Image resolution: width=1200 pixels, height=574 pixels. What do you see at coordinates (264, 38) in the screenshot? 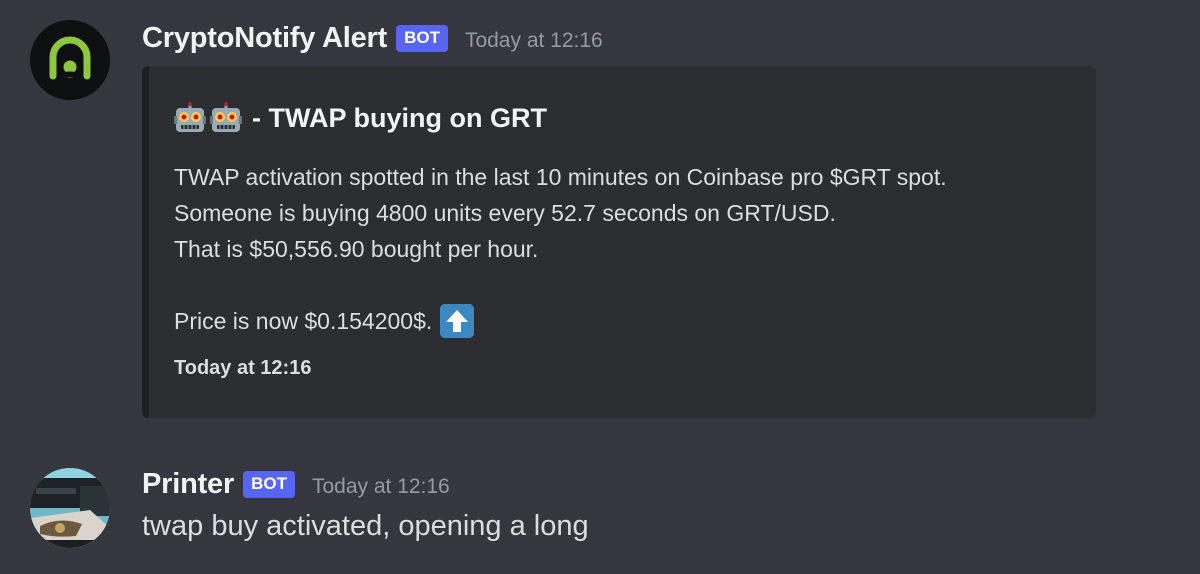
I see `username: CryptoNotify Alert` at bounding box center [264, 38].